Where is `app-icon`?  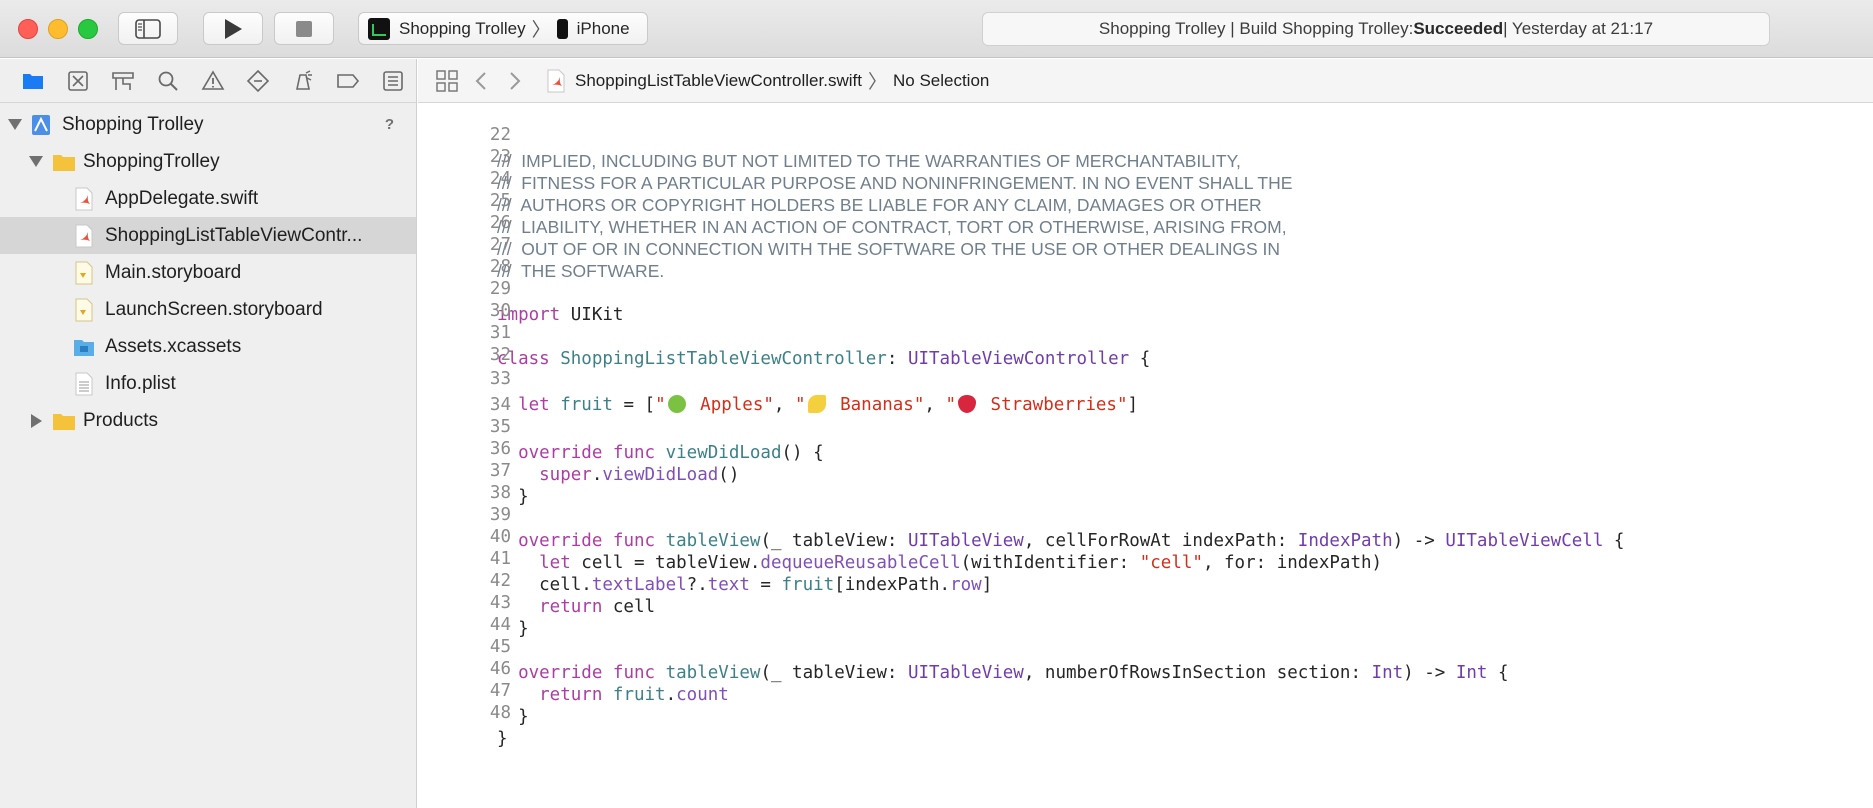
app-icon is located at coordinates (379, 28).